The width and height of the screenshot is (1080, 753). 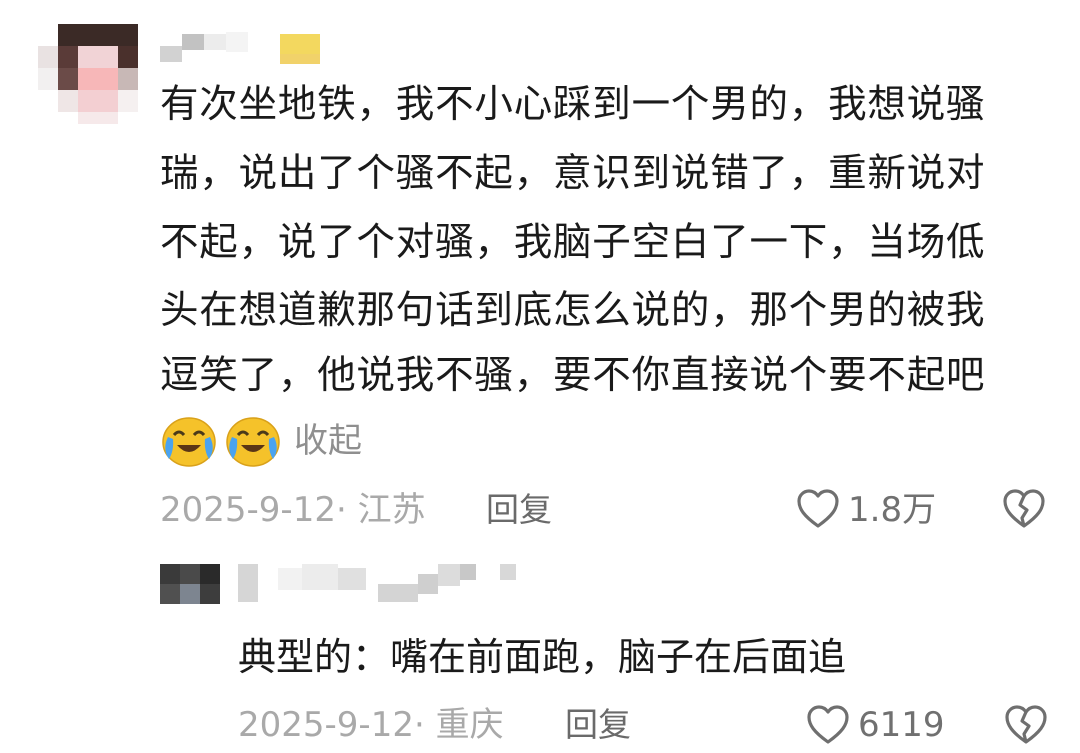 What do you see at coordinates (240, 45) in the screenshot?
I see `username-redacted` at bounding box center [240, 45].